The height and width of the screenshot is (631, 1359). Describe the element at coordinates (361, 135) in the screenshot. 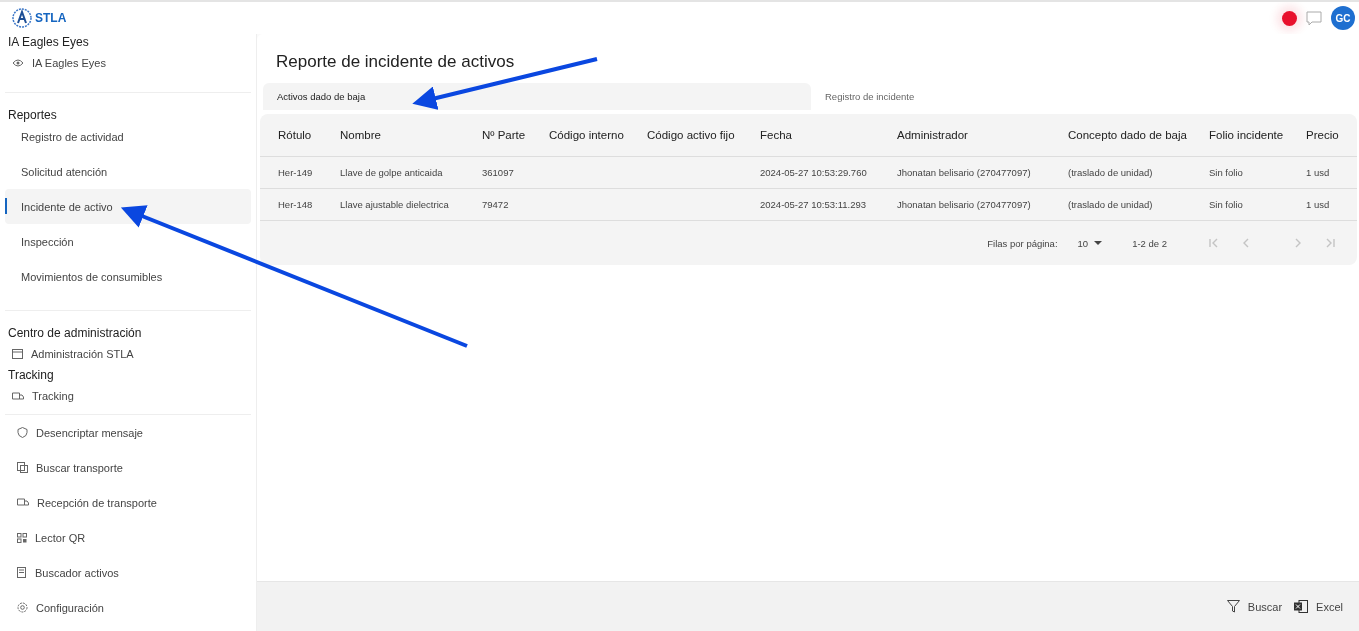

I see `column-header: Nombre` at that location.